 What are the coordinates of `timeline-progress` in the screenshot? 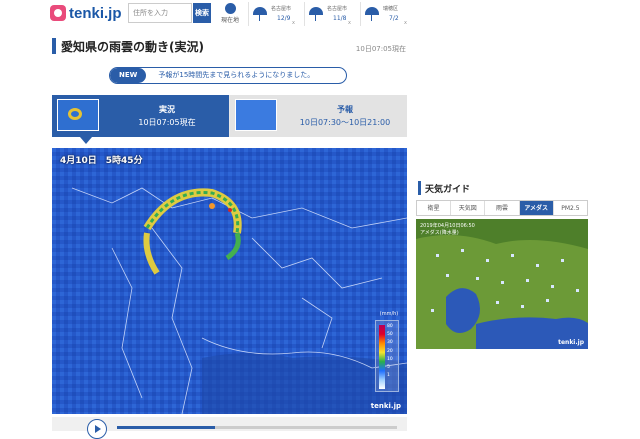 It's located at (166, 427).